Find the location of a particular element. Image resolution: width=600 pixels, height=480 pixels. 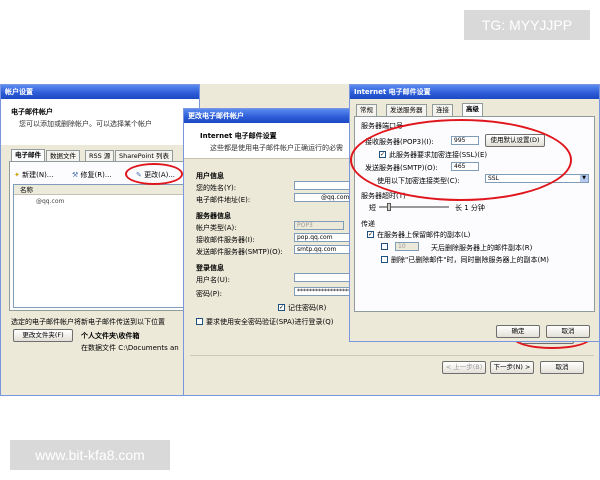

spa-label: 要求使用安全密码验证(SPA)进行登录(Q) is located at coordinates (270, 322).